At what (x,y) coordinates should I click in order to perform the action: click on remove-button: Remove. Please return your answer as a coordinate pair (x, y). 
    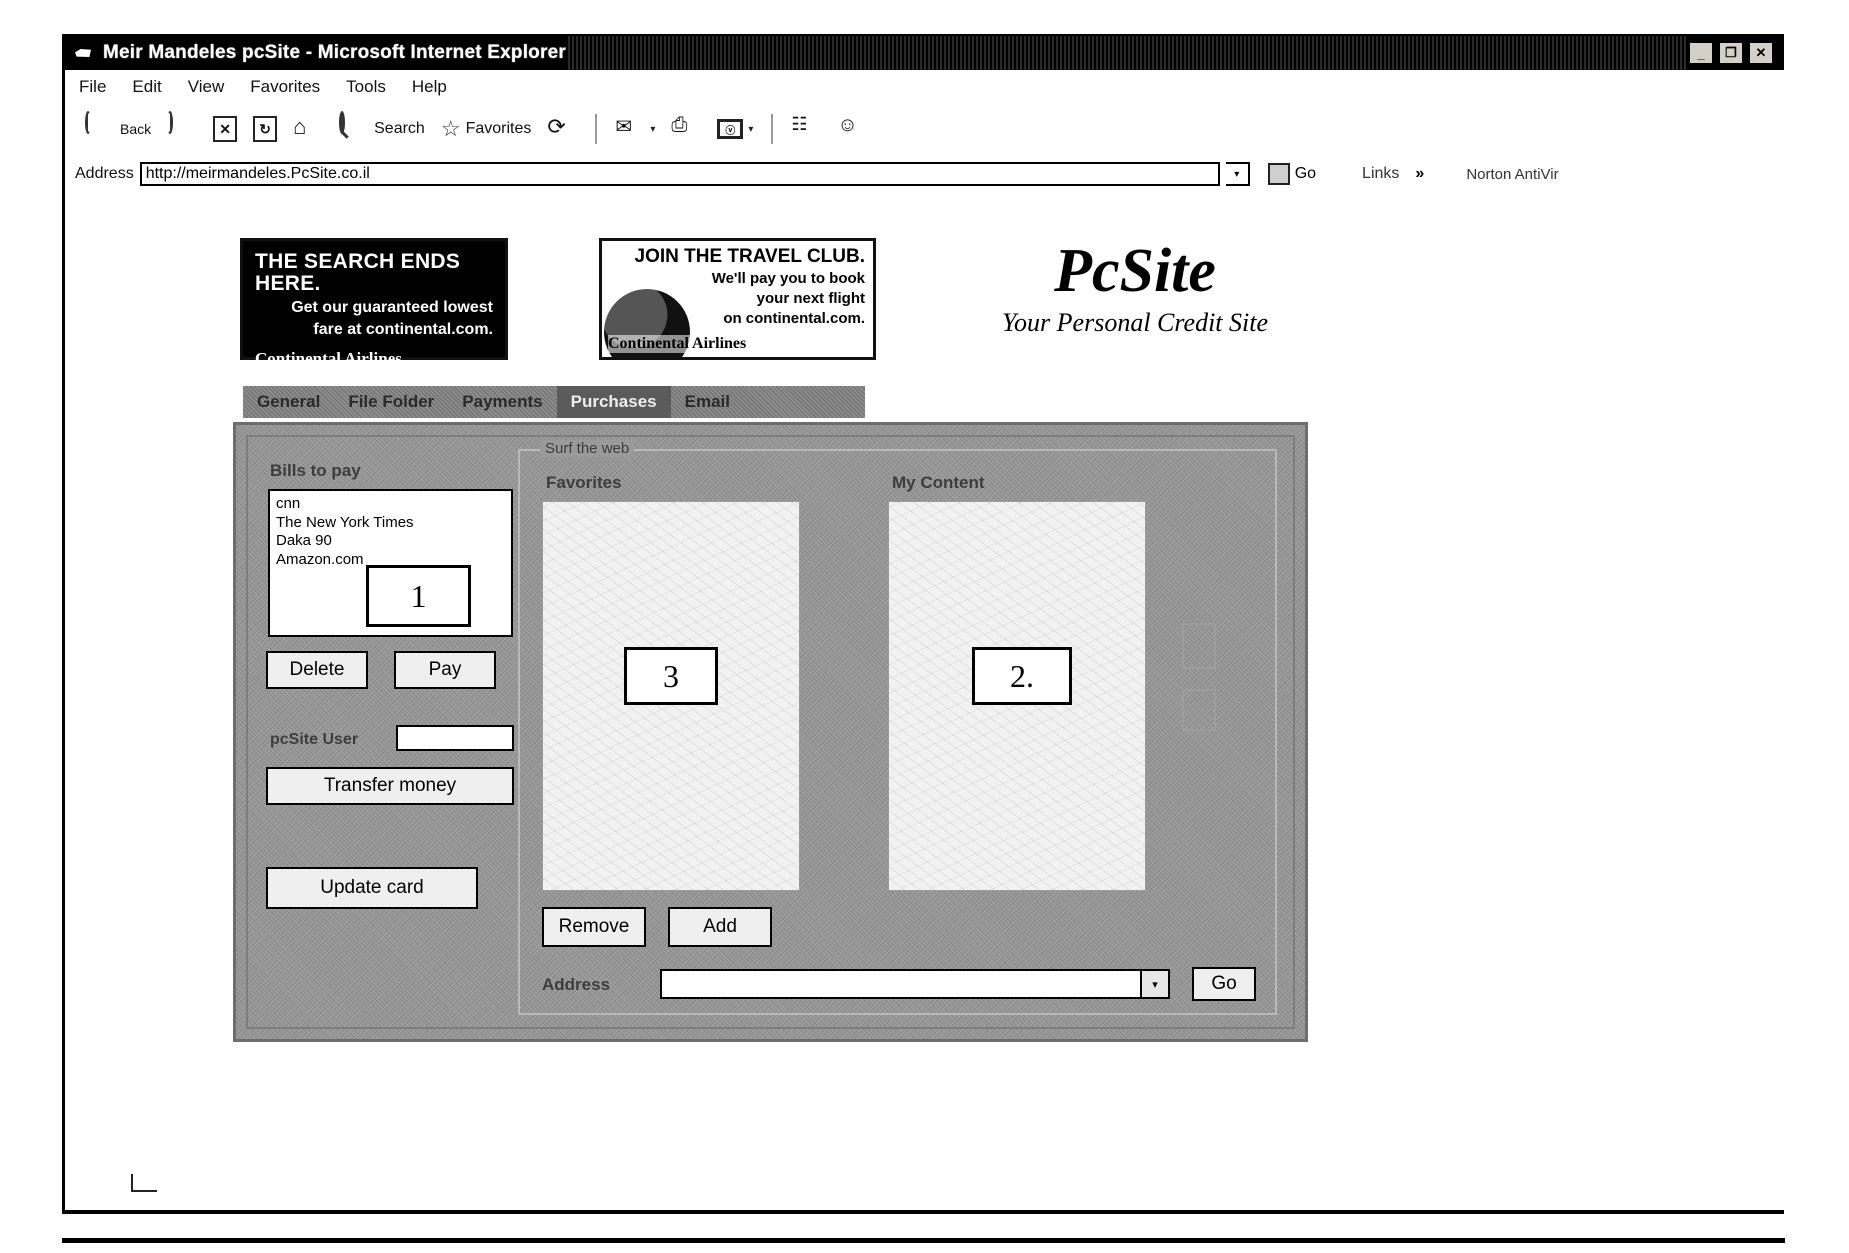
    Looking at the image, I should click on (594, 927).